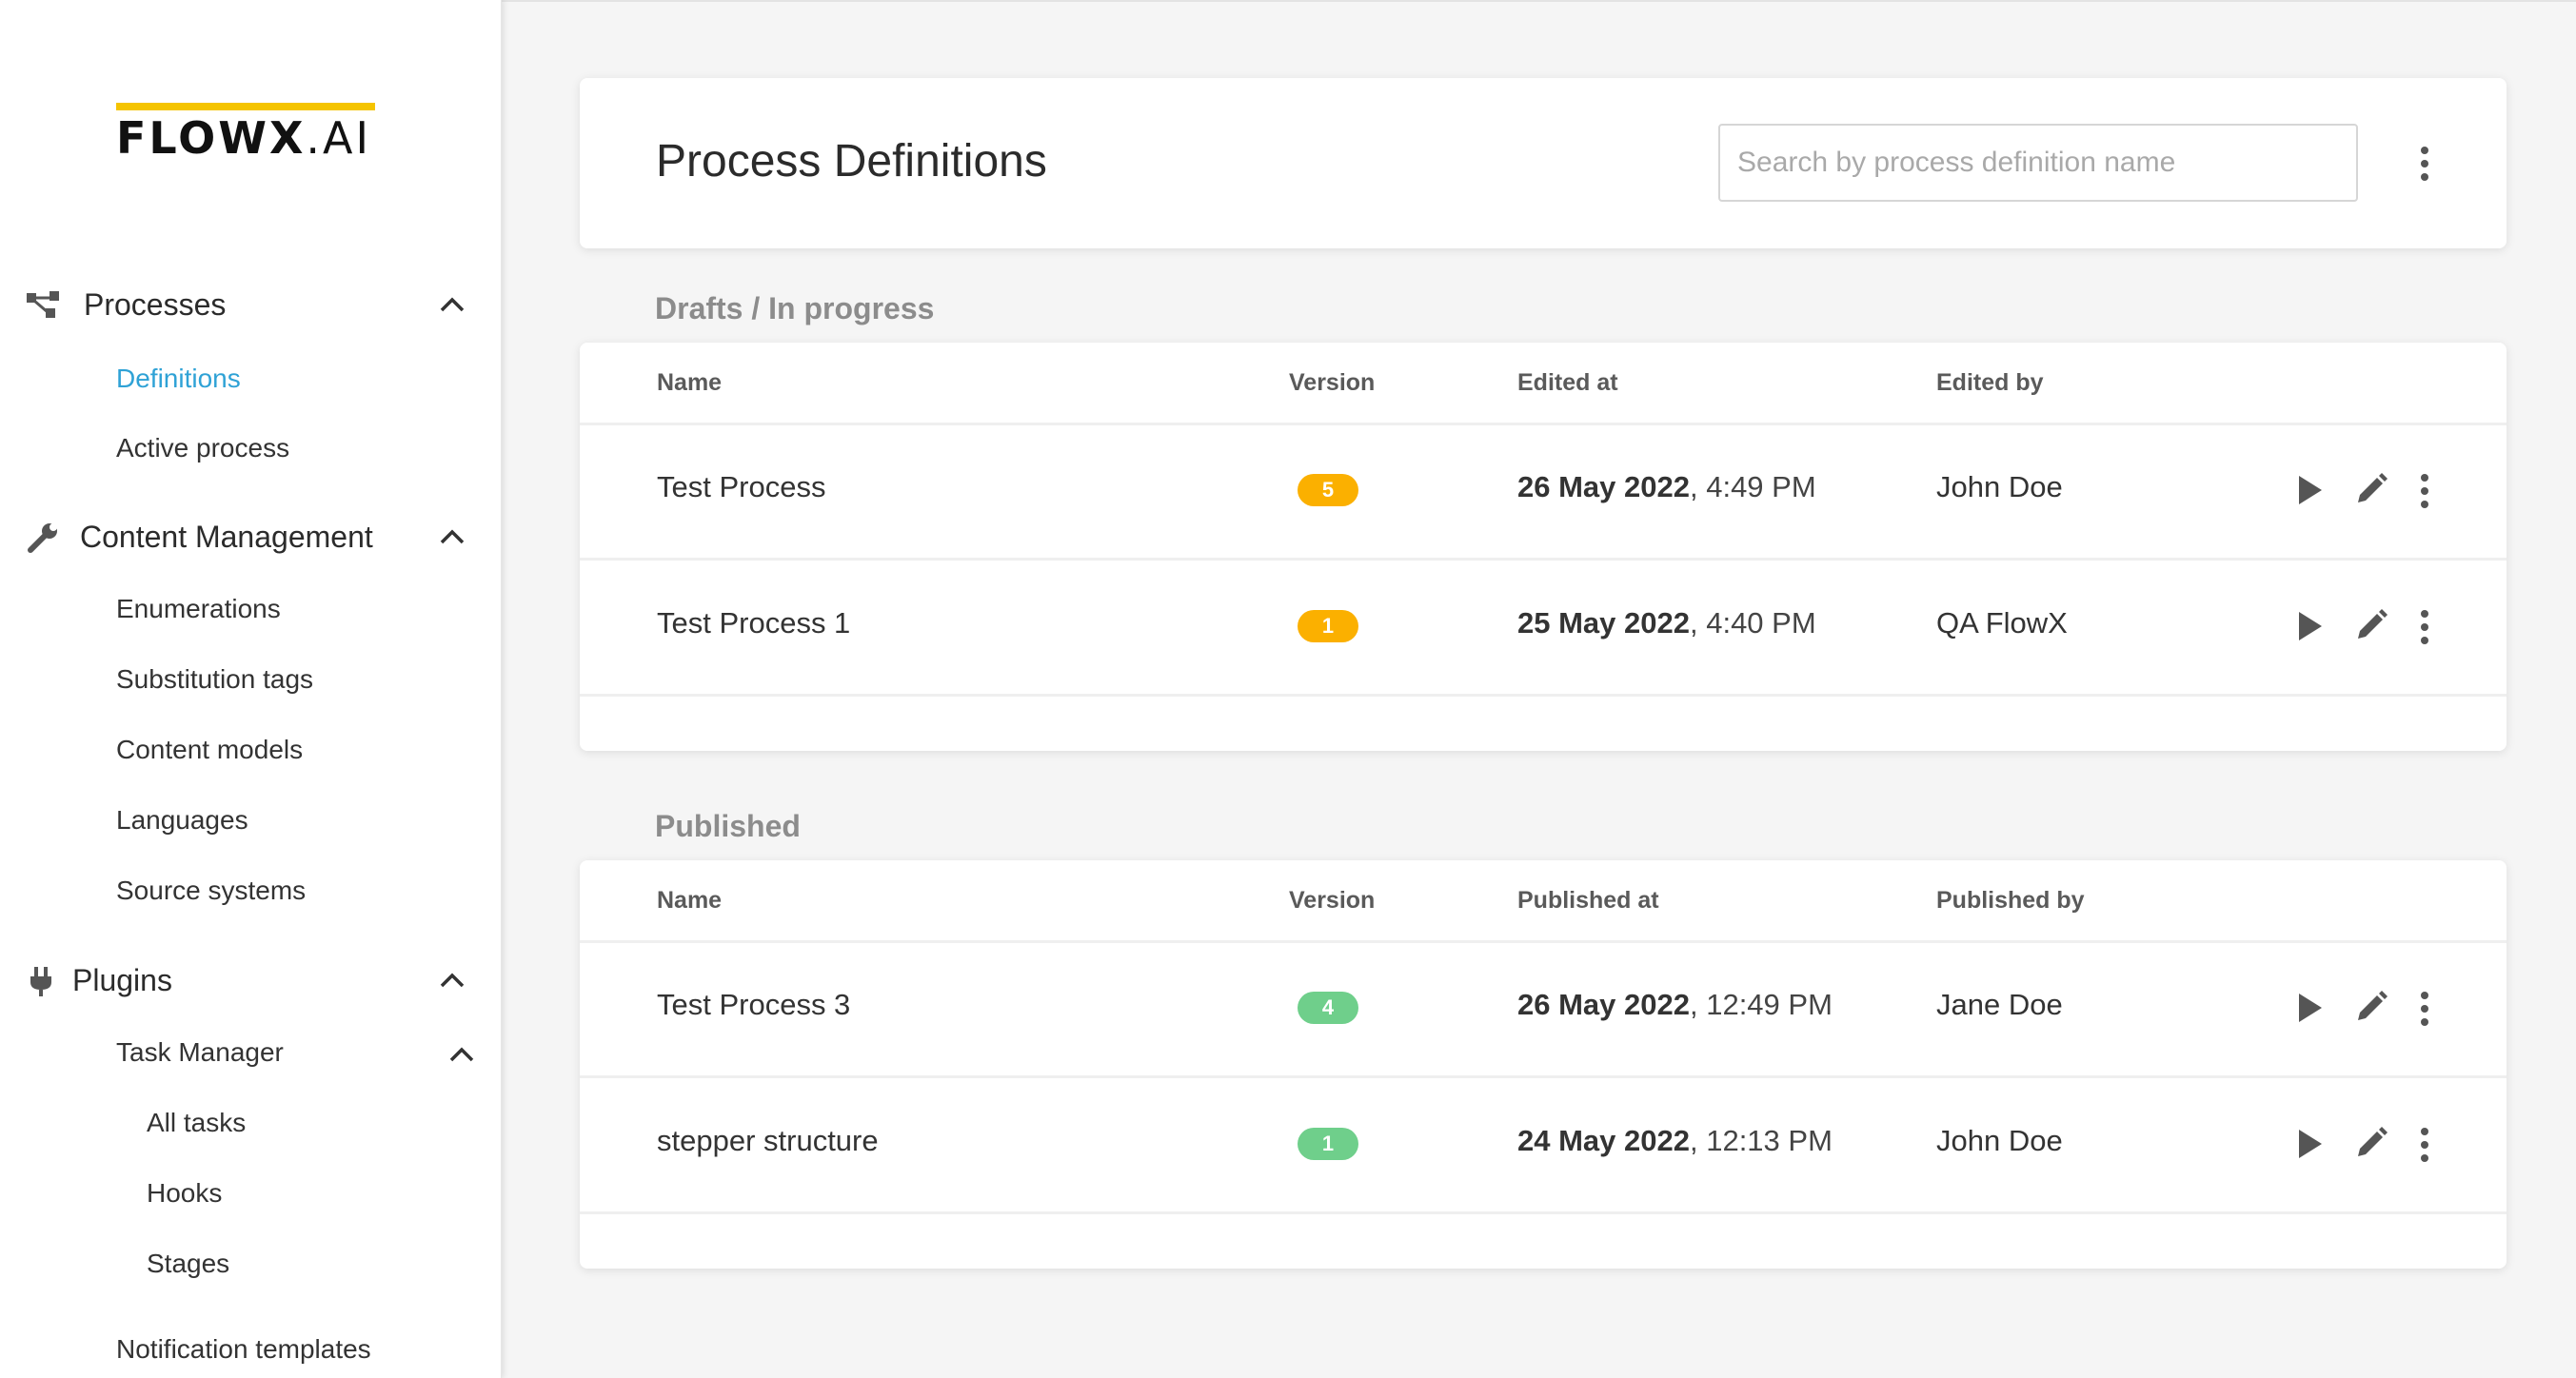  I want to click on edited-at: 26 May 2022, 4:49 PM, so click(1666, 487).